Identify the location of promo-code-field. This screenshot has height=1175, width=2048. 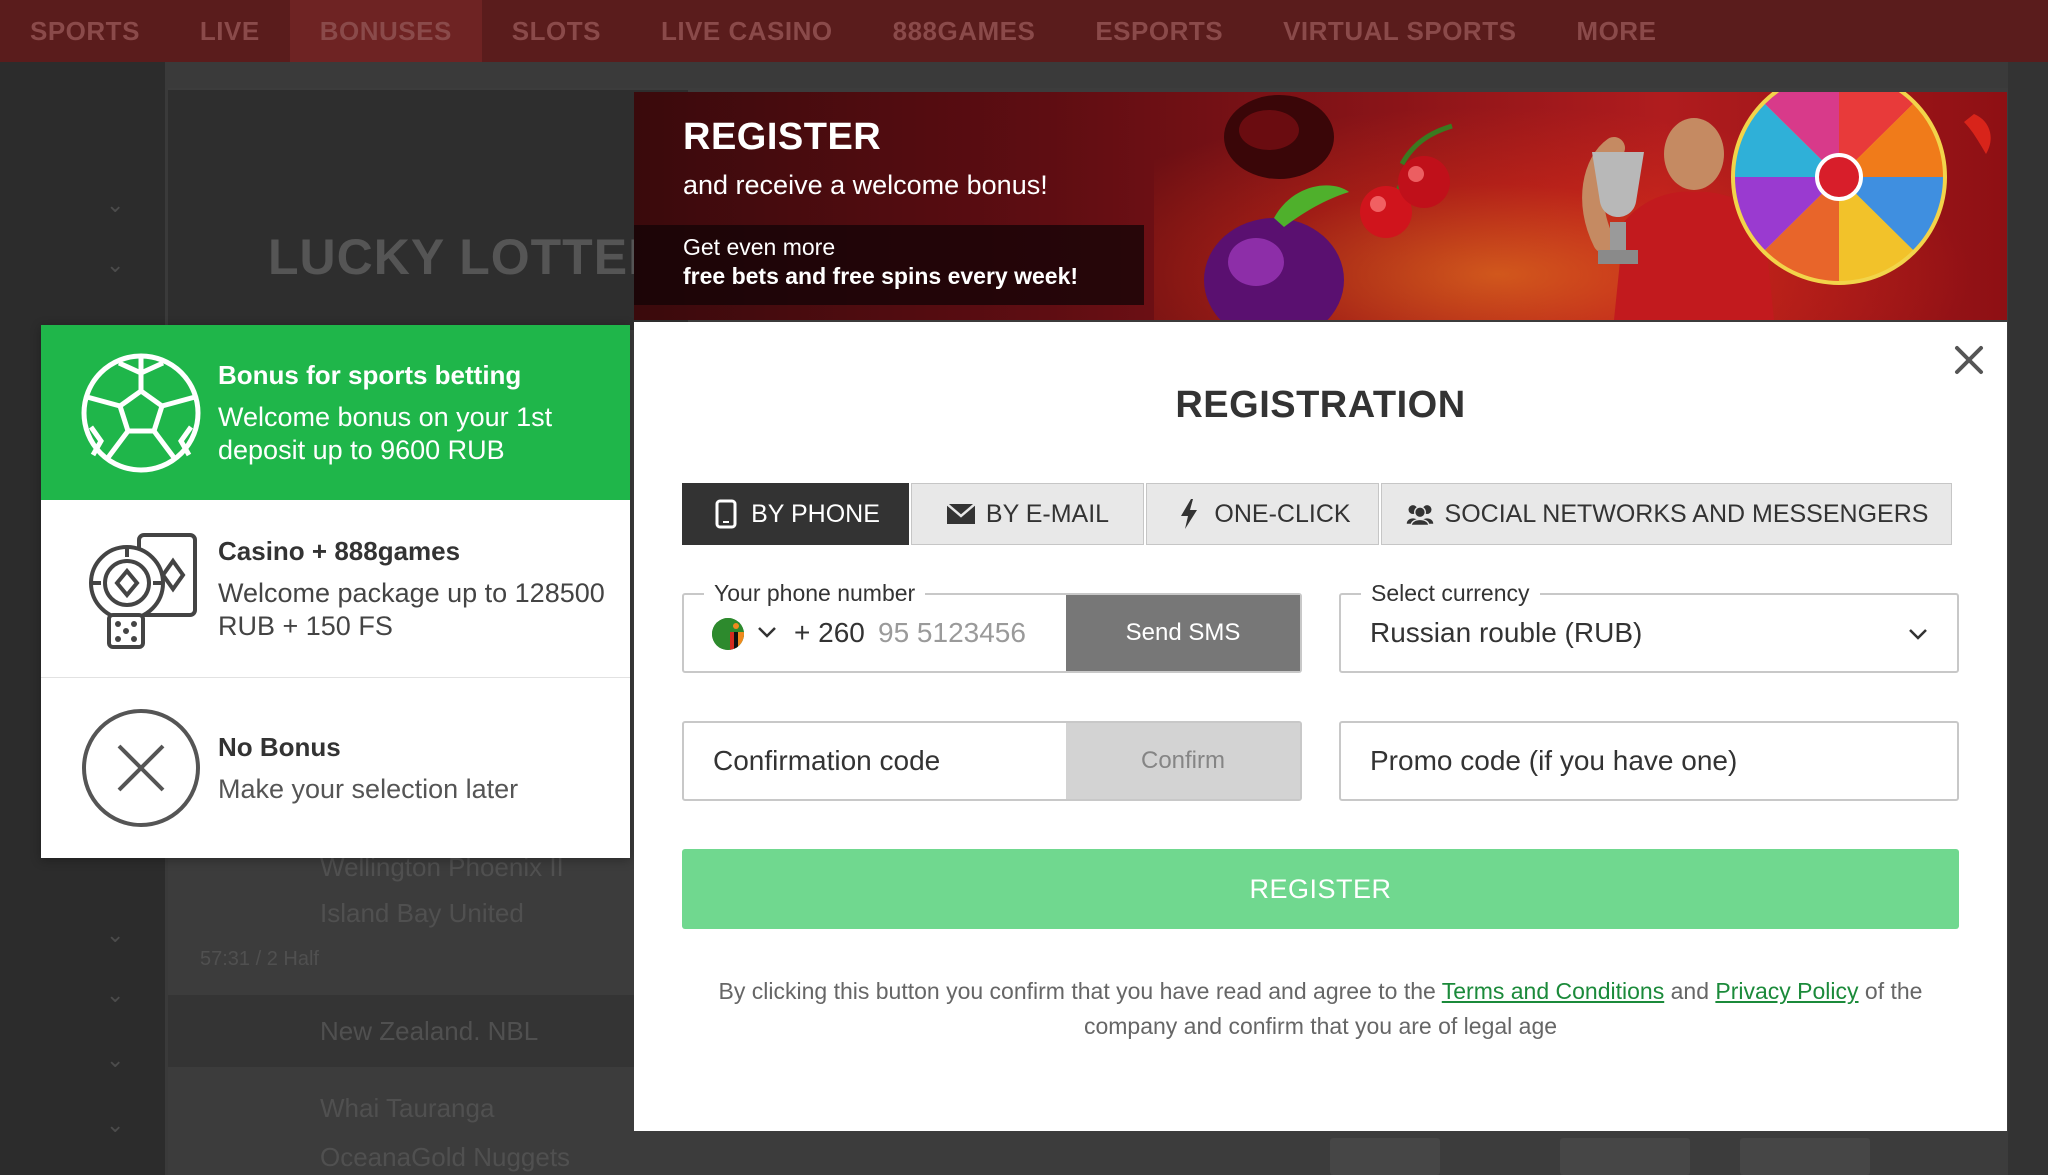
(1649, 761).